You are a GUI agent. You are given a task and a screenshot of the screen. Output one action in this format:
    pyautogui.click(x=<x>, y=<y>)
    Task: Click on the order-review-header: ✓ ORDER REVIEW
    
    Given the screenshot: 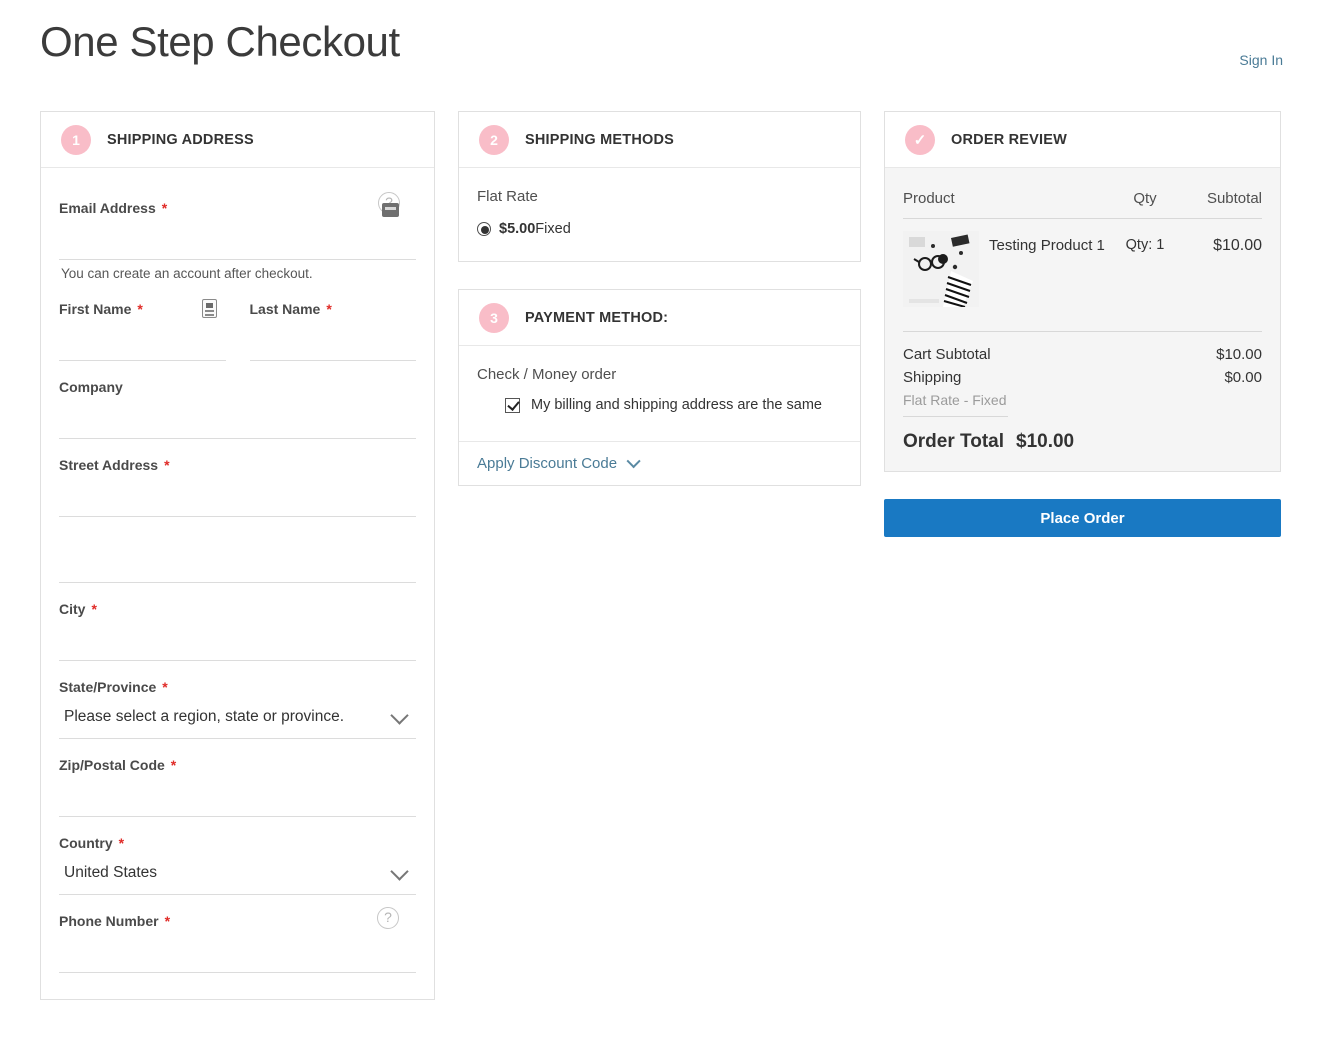 What is the action you would take?
    pyautogui.click(x=1082, y=140)
    